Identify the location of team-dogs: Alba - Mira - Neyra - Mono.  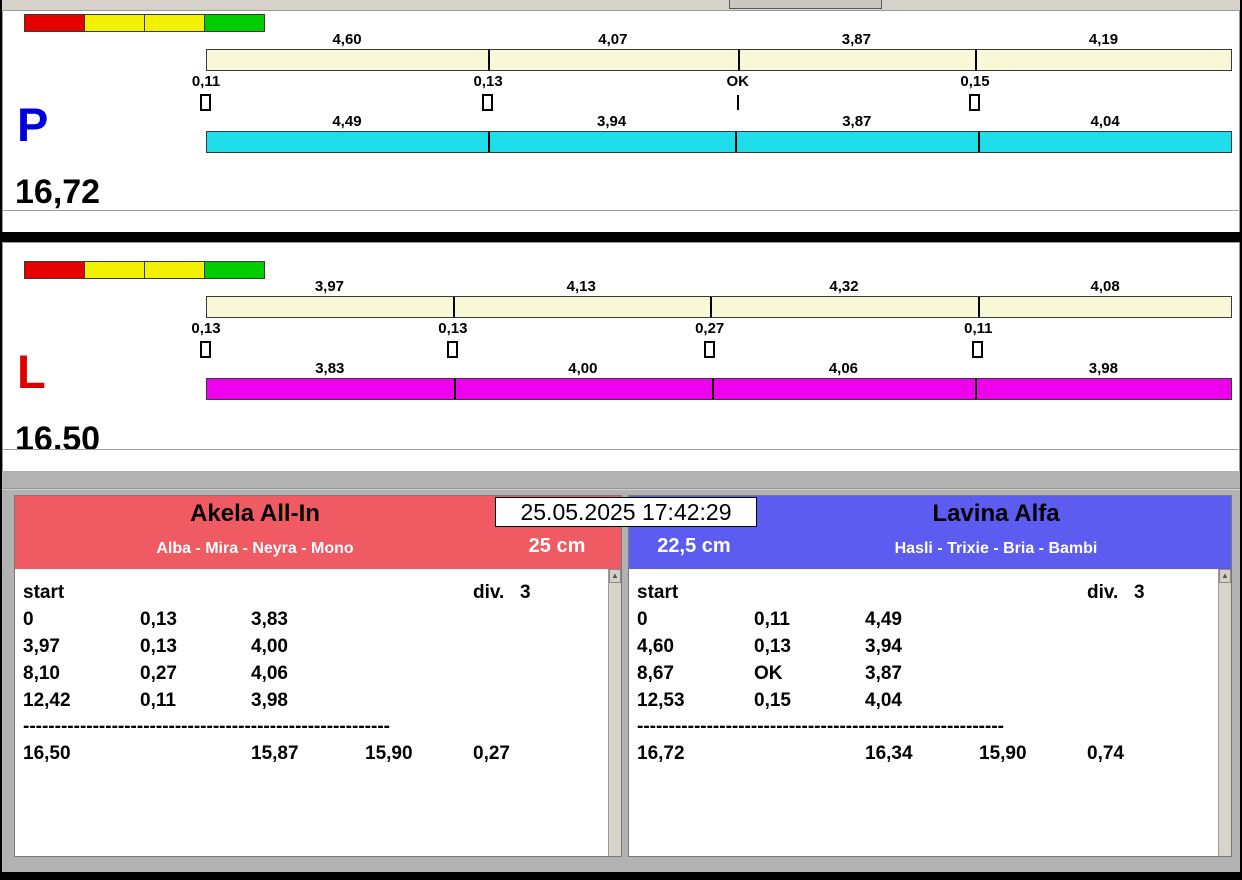
(255, 548).